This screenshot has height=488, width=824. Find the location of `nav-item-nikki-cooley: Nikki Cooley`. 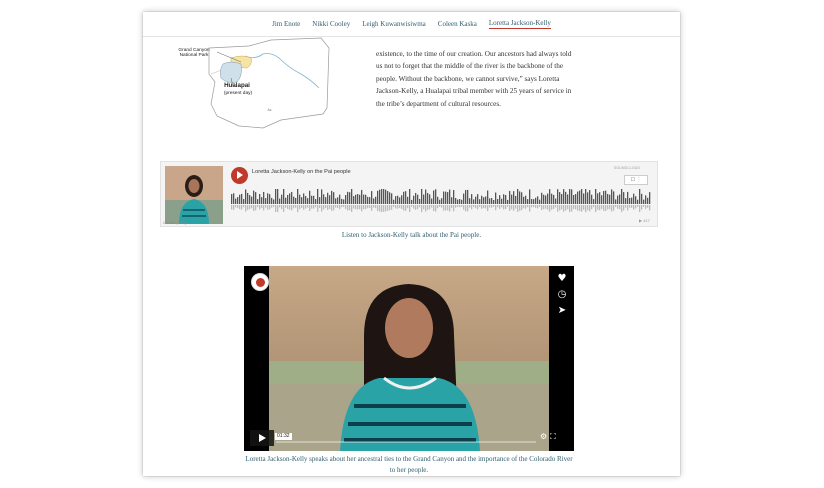

nav-item-nikki-cooley: Nikki Cooley is located at coordinates (331, 24).